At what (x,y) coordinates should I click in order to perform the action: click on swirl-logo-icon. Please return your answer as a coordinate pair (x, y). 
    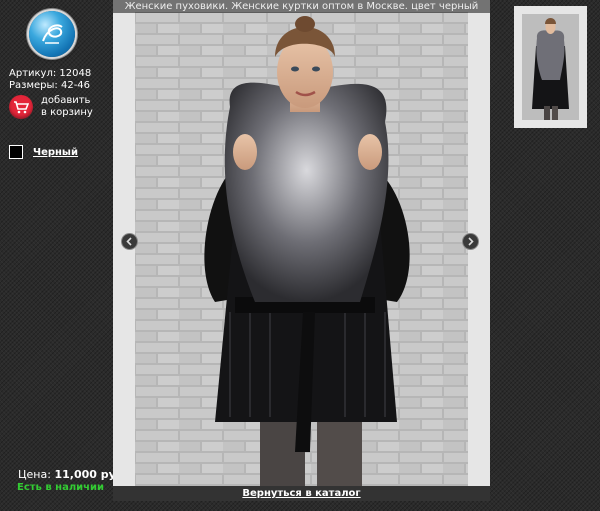
    Looking at the image, I should click on (52, 34).